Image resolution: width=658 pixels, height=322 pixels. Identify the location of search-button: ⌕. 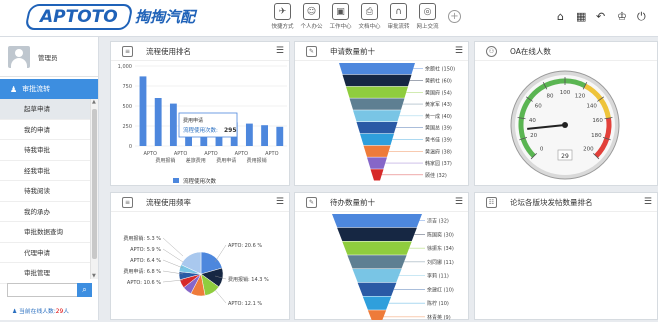
(84, 290).